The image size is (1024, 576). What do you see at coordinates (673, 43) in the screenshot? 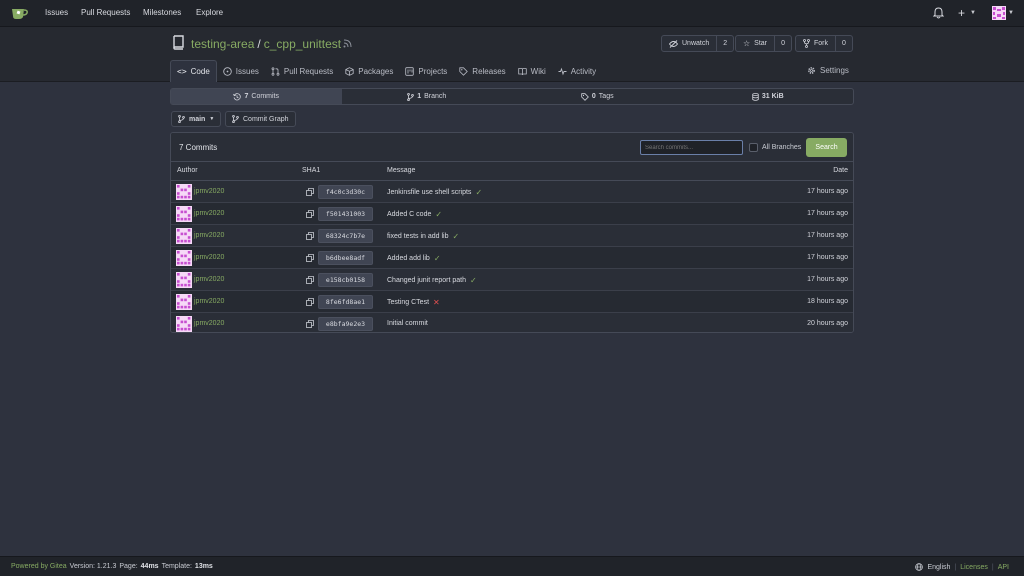
I see `eye-slash-icon` at bounding box center [673, 43].